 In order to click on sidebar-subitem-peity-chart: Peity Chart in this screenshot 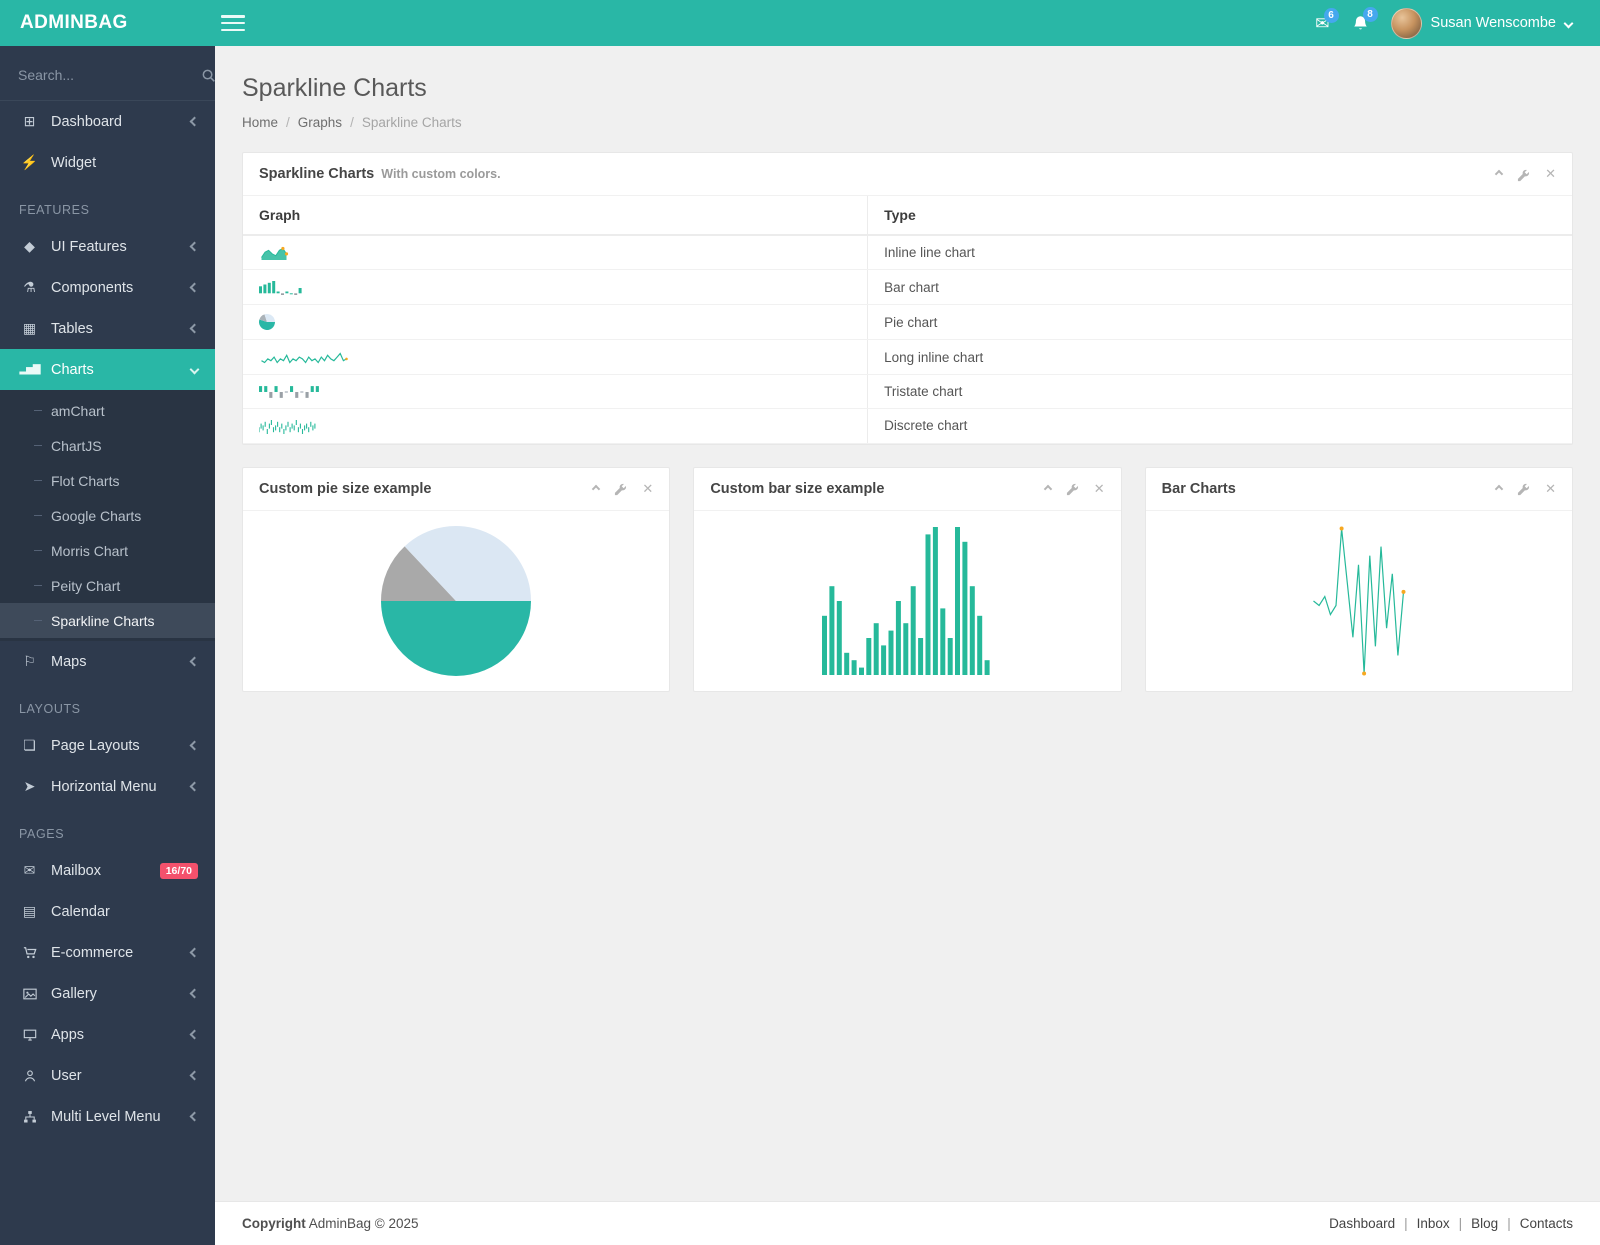, I will do `click(107, 585)`.